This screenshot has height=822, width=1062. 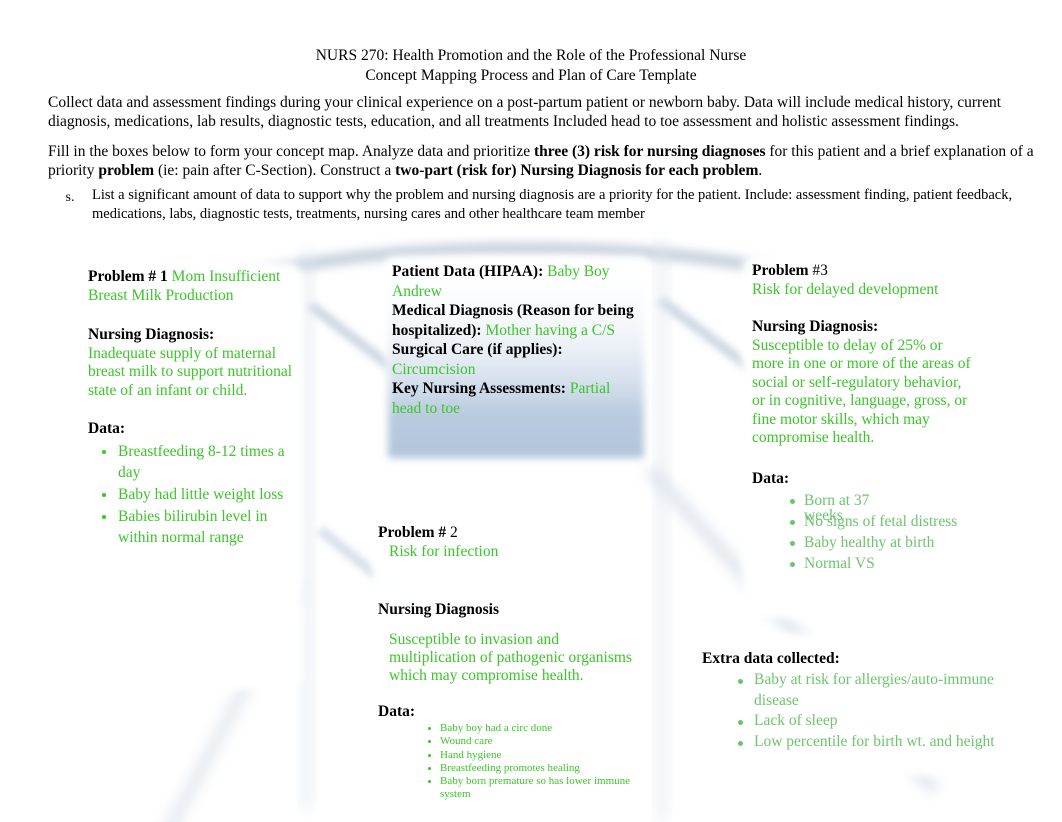 I want to click on extra-data-label: Extra data collected:, so click(x=771, y=658).